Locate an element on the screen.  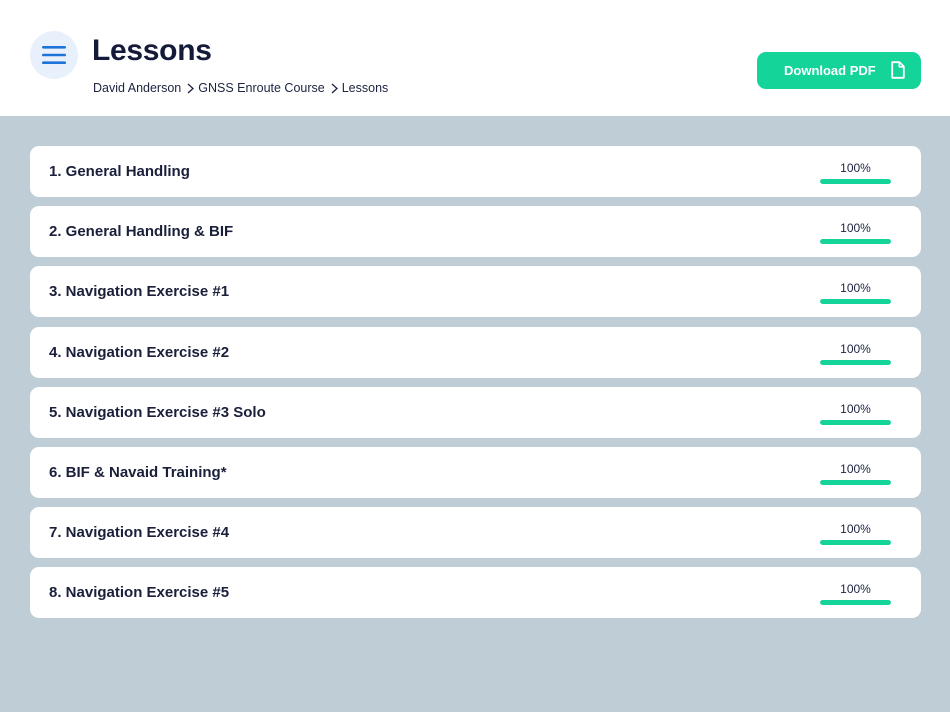
lesson-title: 1. General Handling is located at coordinates (119, 171).